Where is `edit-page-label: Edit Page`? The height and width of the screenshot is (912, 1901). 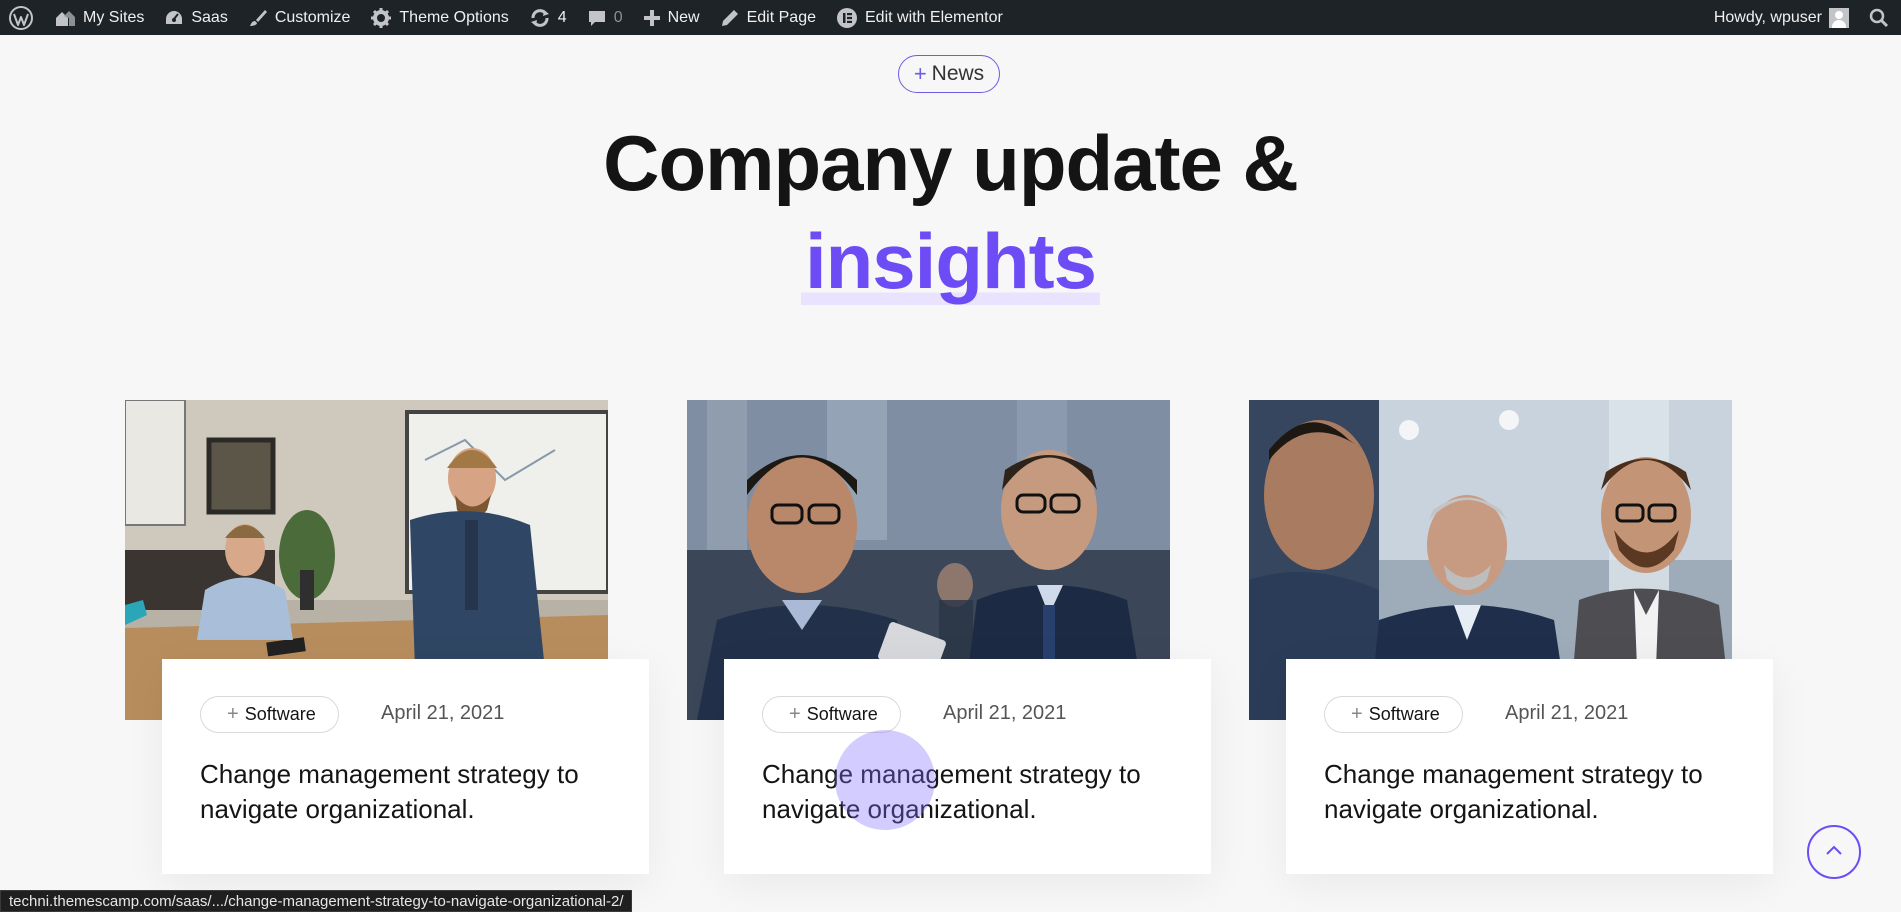
edit-page-label: Edit Page is located at coordinates (781, 17).